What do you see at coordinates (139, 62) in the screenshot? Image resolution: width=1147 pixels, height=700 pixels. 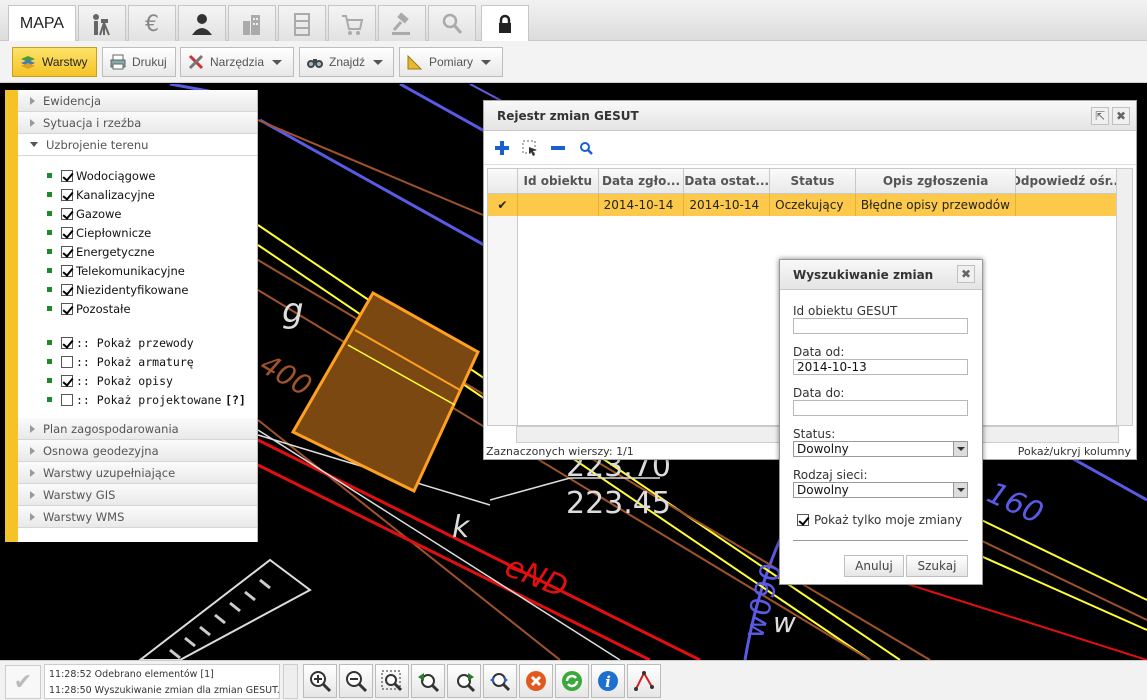 I see `print-button: Drukuj` at bounding box center [139, 62].